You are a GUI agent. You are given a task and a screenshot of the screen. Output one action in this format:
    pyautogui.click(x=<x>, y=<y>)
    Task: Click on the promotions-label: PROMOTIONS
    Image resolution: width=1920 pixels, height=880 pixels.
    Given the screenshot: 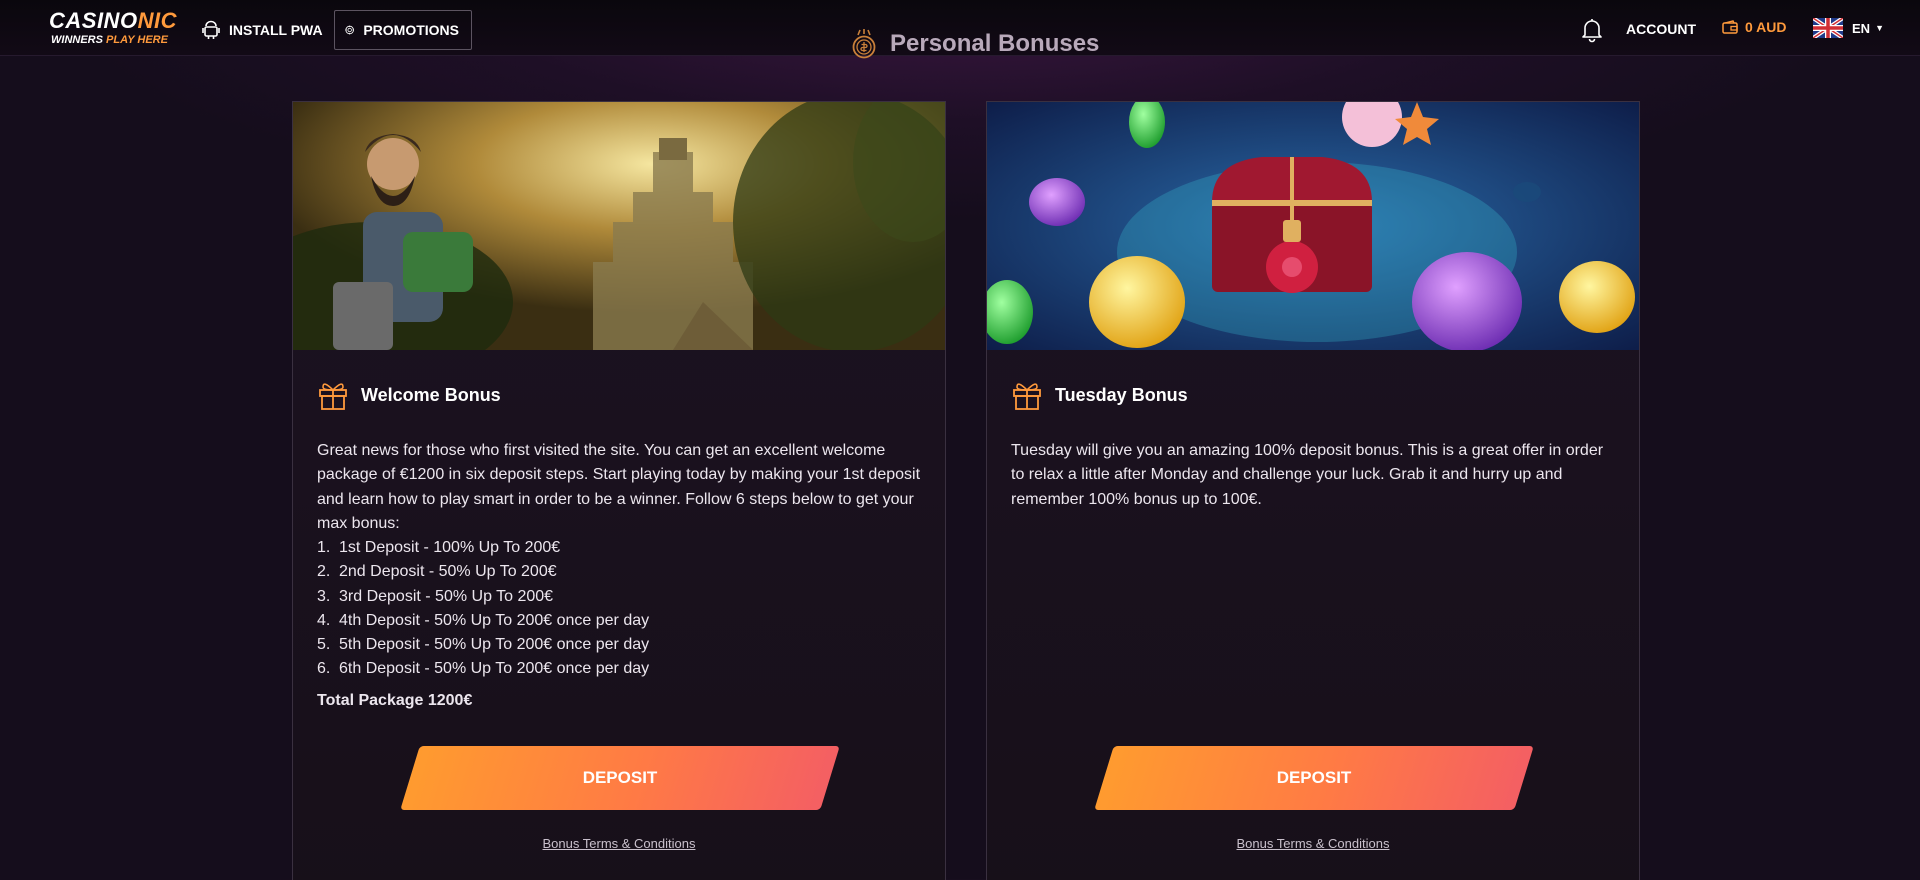 What is the action you would take?
    pyautogui.click(x=411, y=30)
    